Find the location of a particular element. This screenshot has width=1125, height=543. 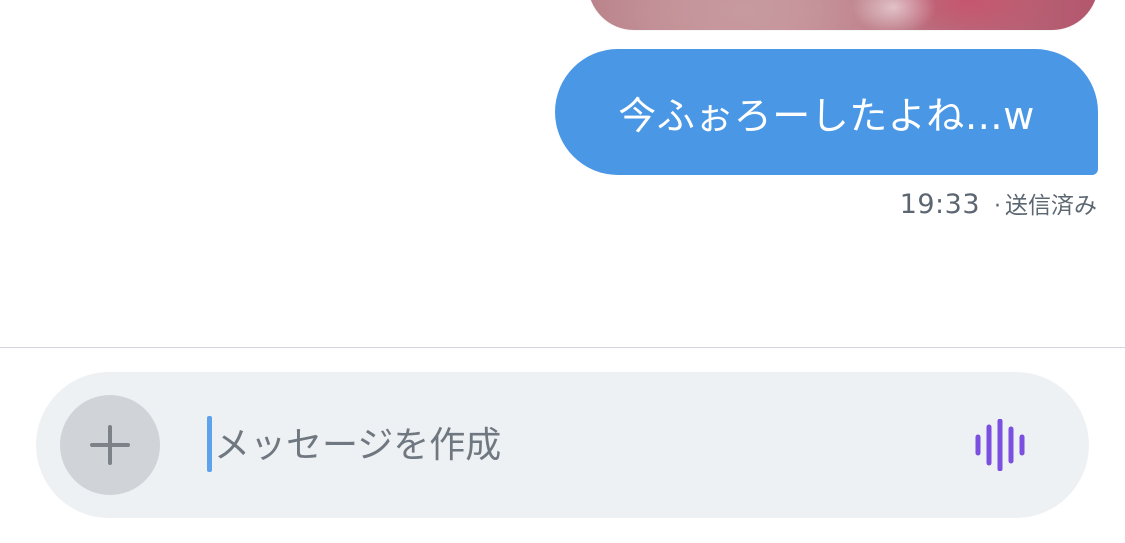

plus-icon is located at coordinates (110, 445).